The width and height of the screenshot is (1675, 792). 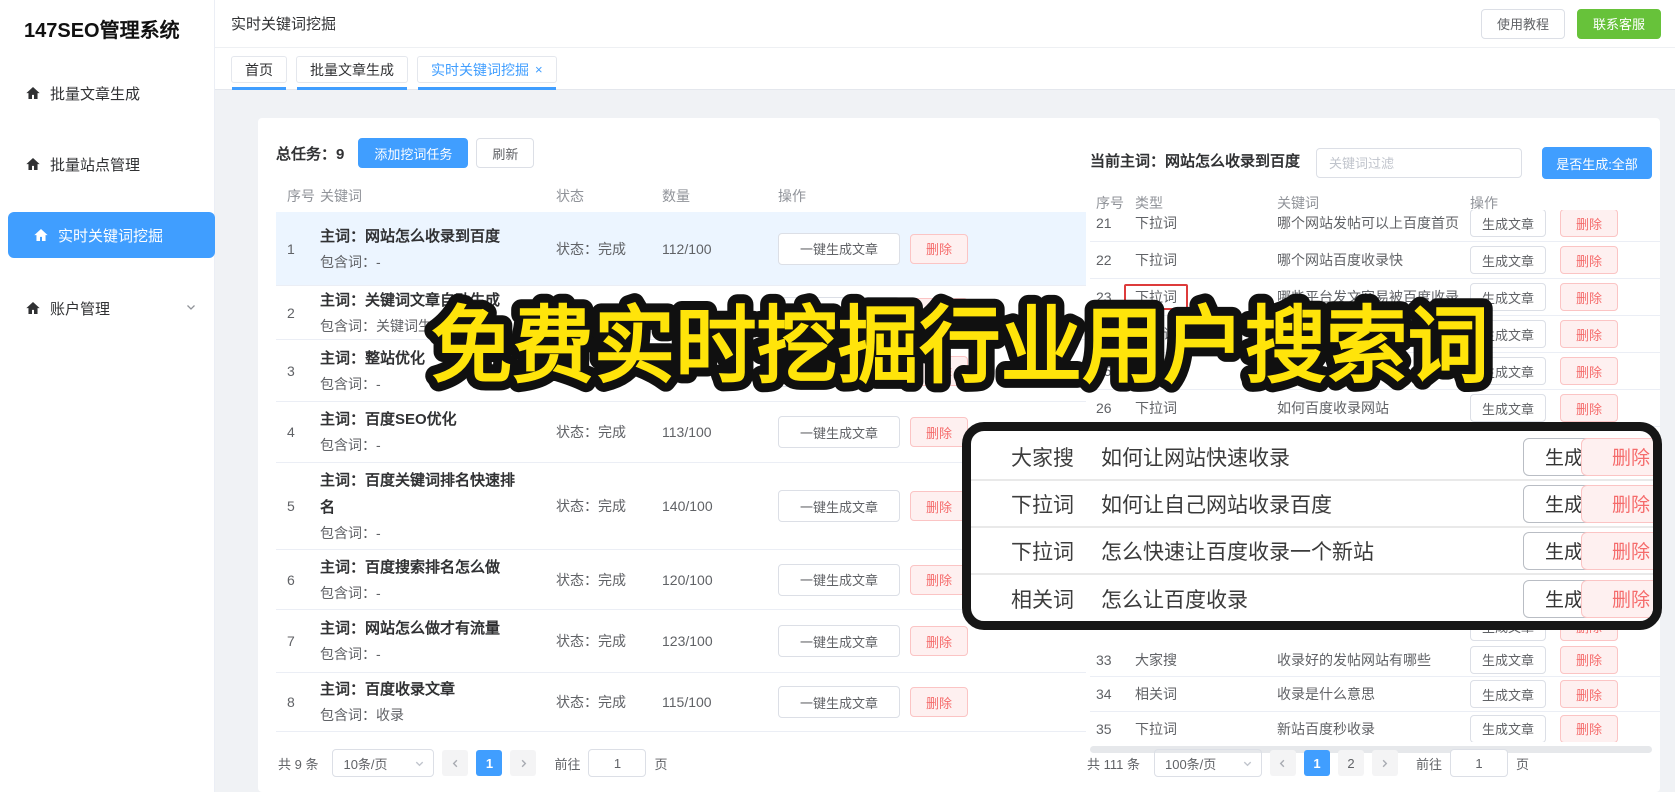 What do you see at coordinates (1216, 505) in the screenshot?
I see `row-keyword: 如何让自己网站收录百度` at bounding box center [1216, 505].